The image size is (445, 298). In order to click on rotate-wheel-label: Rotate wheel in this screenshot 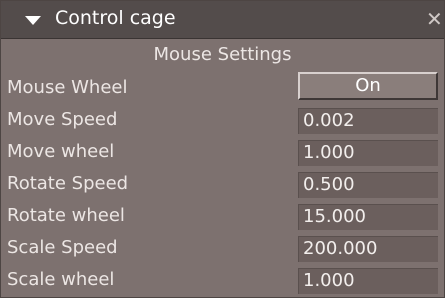, I will do `click(66, 215)`.